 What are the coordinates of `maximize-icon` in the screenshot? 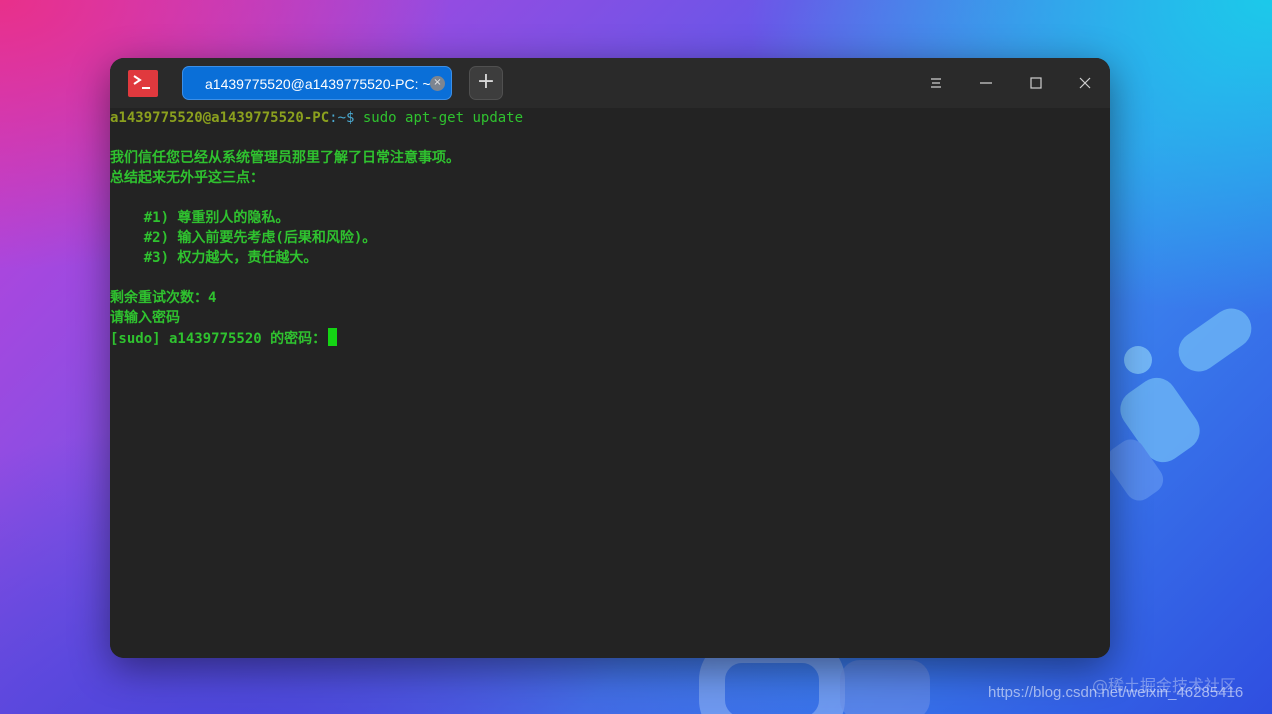 It's located at (1036, 83).